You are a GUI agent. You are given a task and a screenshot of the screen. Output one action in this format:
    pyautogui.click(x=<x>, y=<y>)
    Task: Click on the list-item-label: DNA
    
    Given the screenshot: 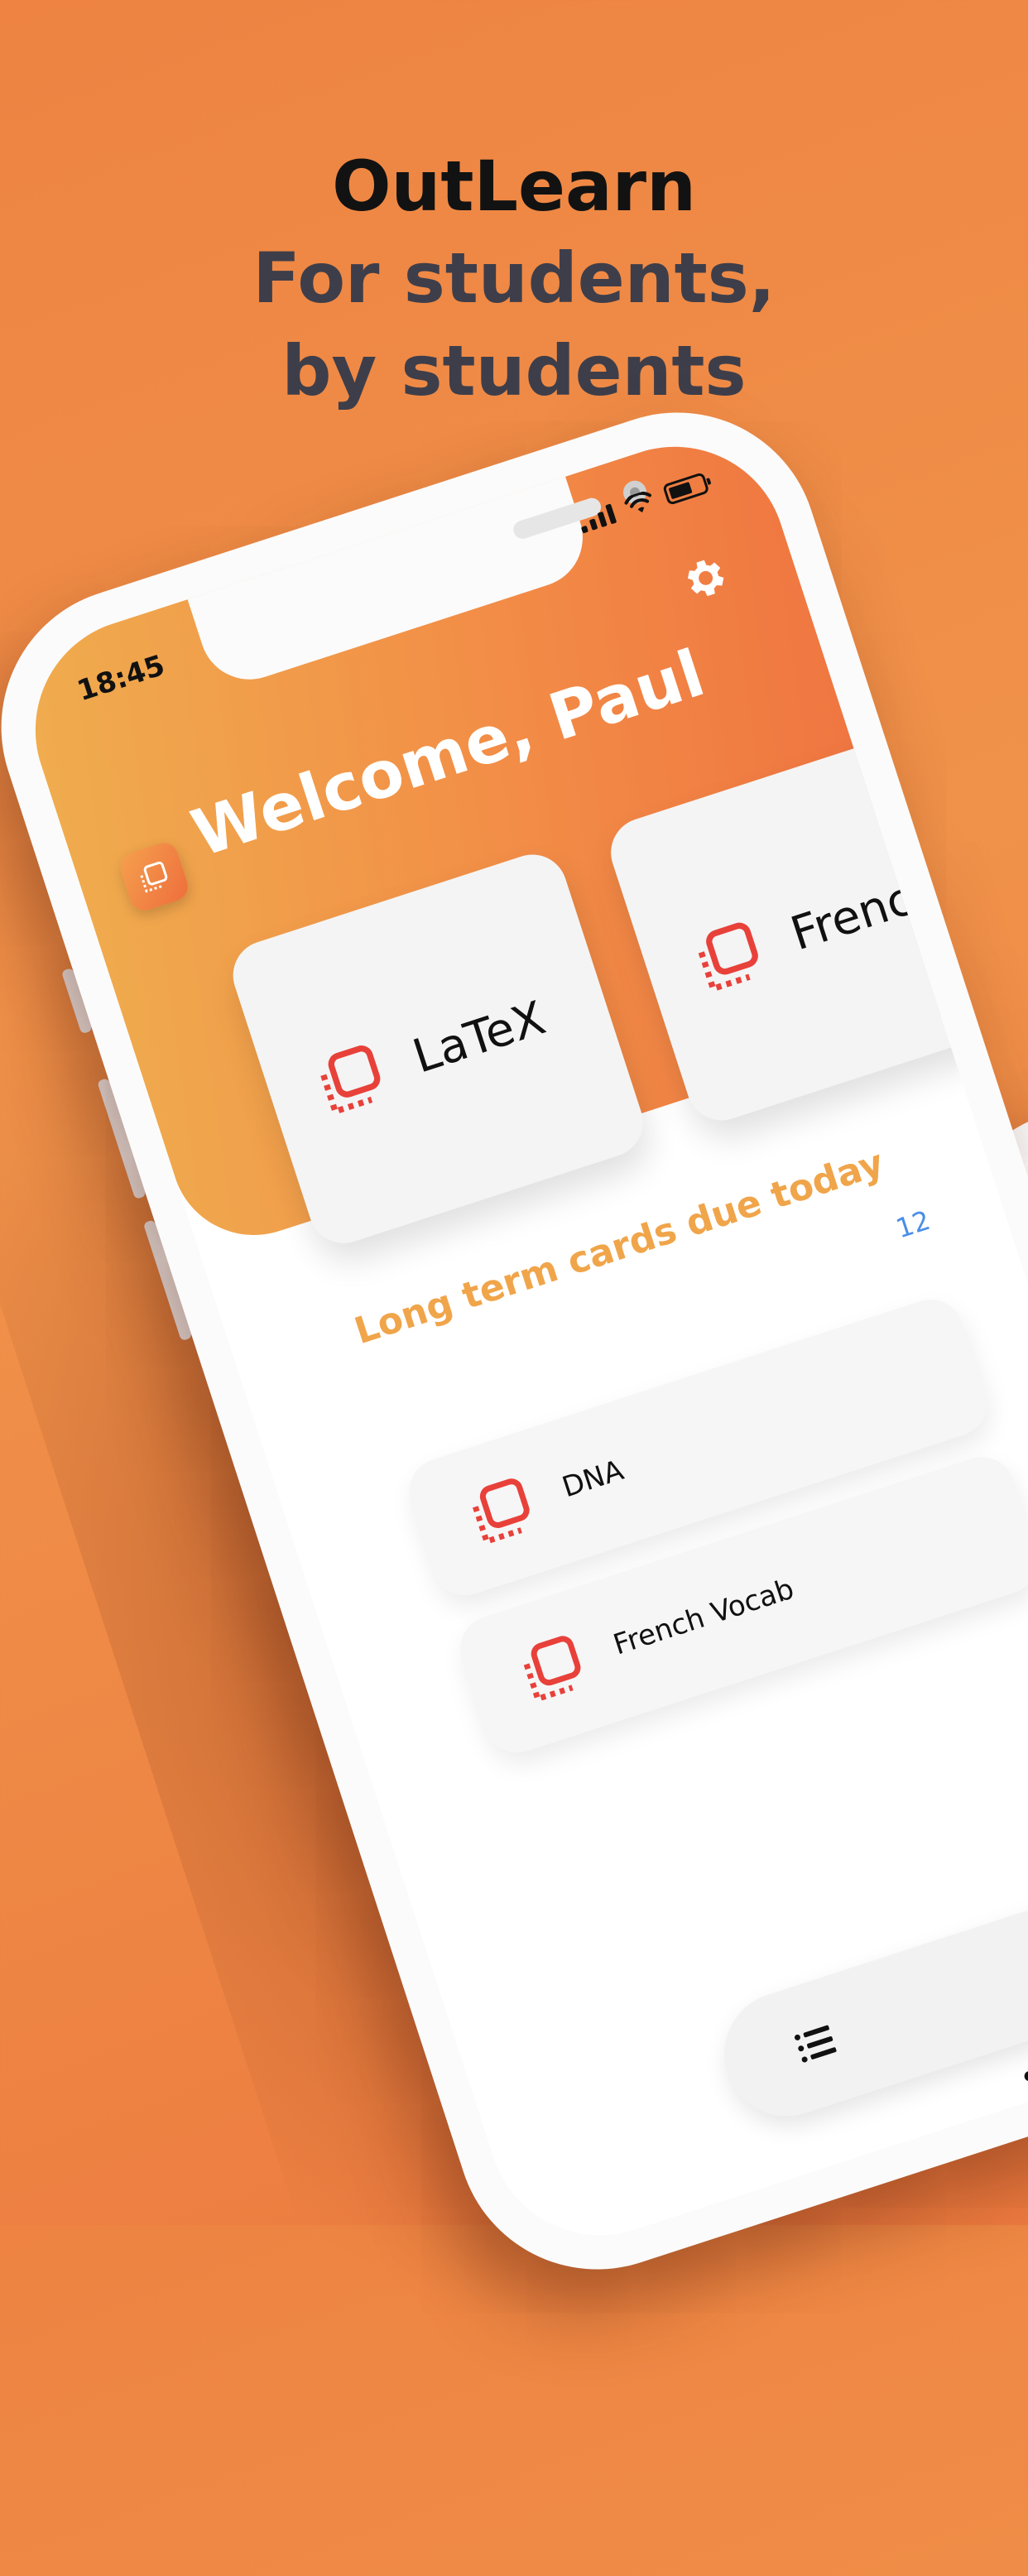 What is the action you would take?
    pyautogui.click(x=593, y=1479)
    